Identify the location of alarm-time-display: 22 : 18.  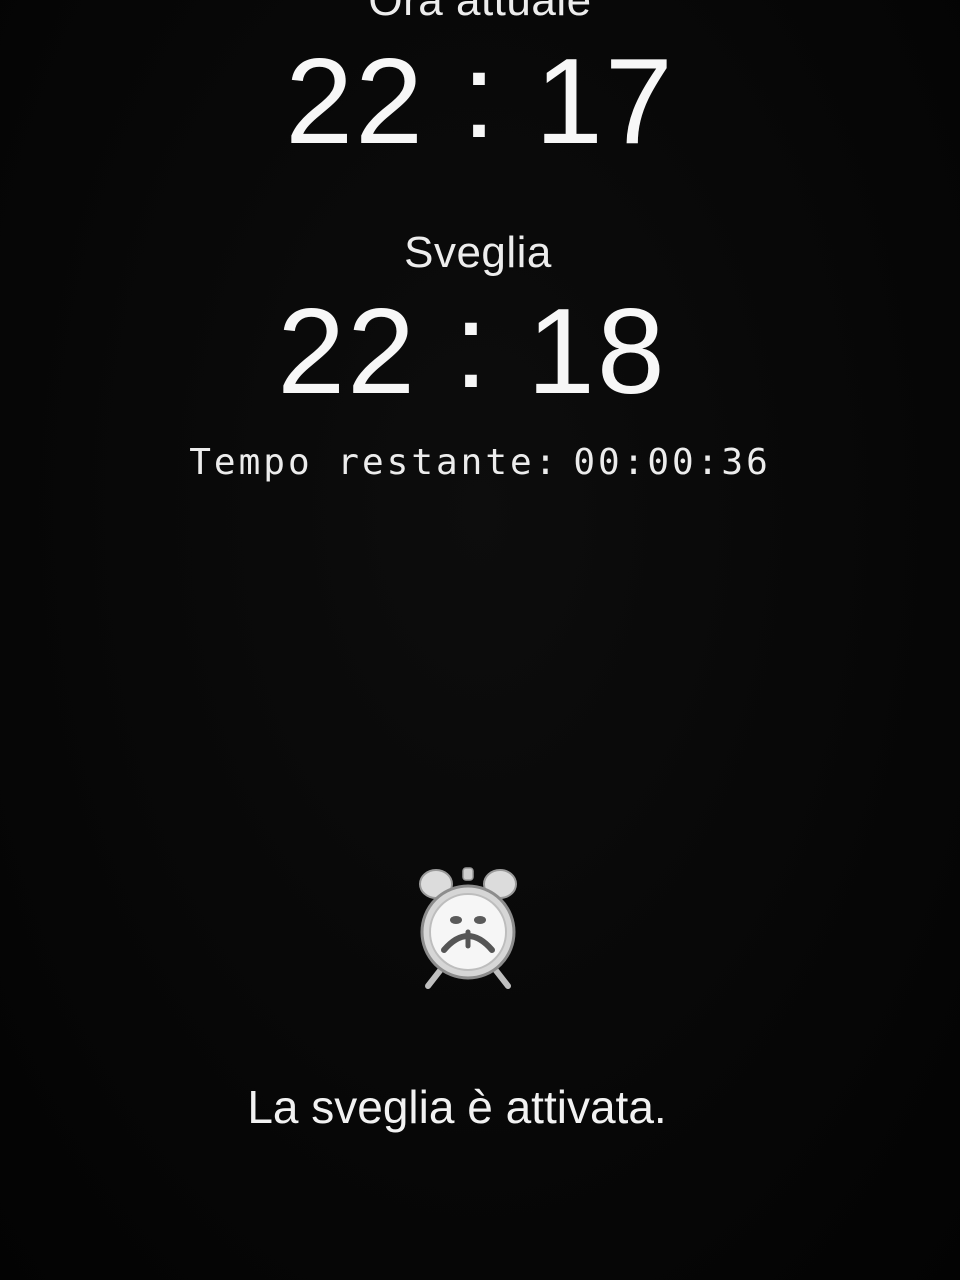
(476, 348).